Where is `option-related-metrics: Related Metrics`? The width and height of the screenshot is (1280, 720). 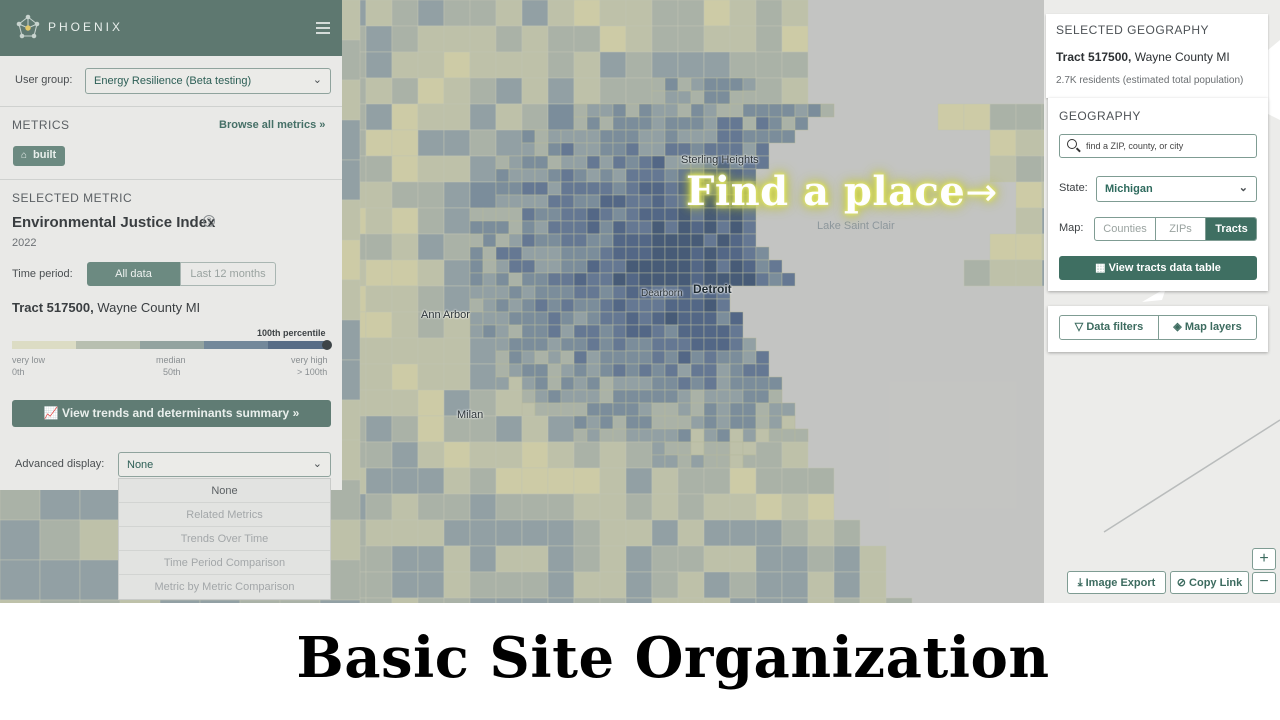 option-related-metrics: Related Metrics is located at coordinates (224, 515).